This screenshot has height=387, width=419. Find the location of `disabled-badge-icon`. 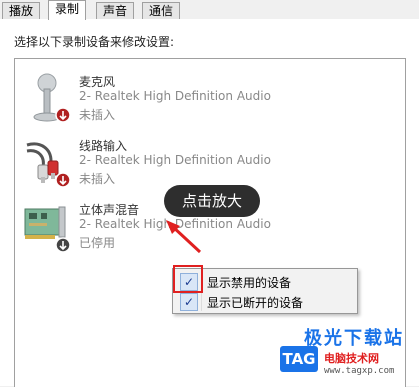

disabled-badge-icon is located at coordinates (63, 245).